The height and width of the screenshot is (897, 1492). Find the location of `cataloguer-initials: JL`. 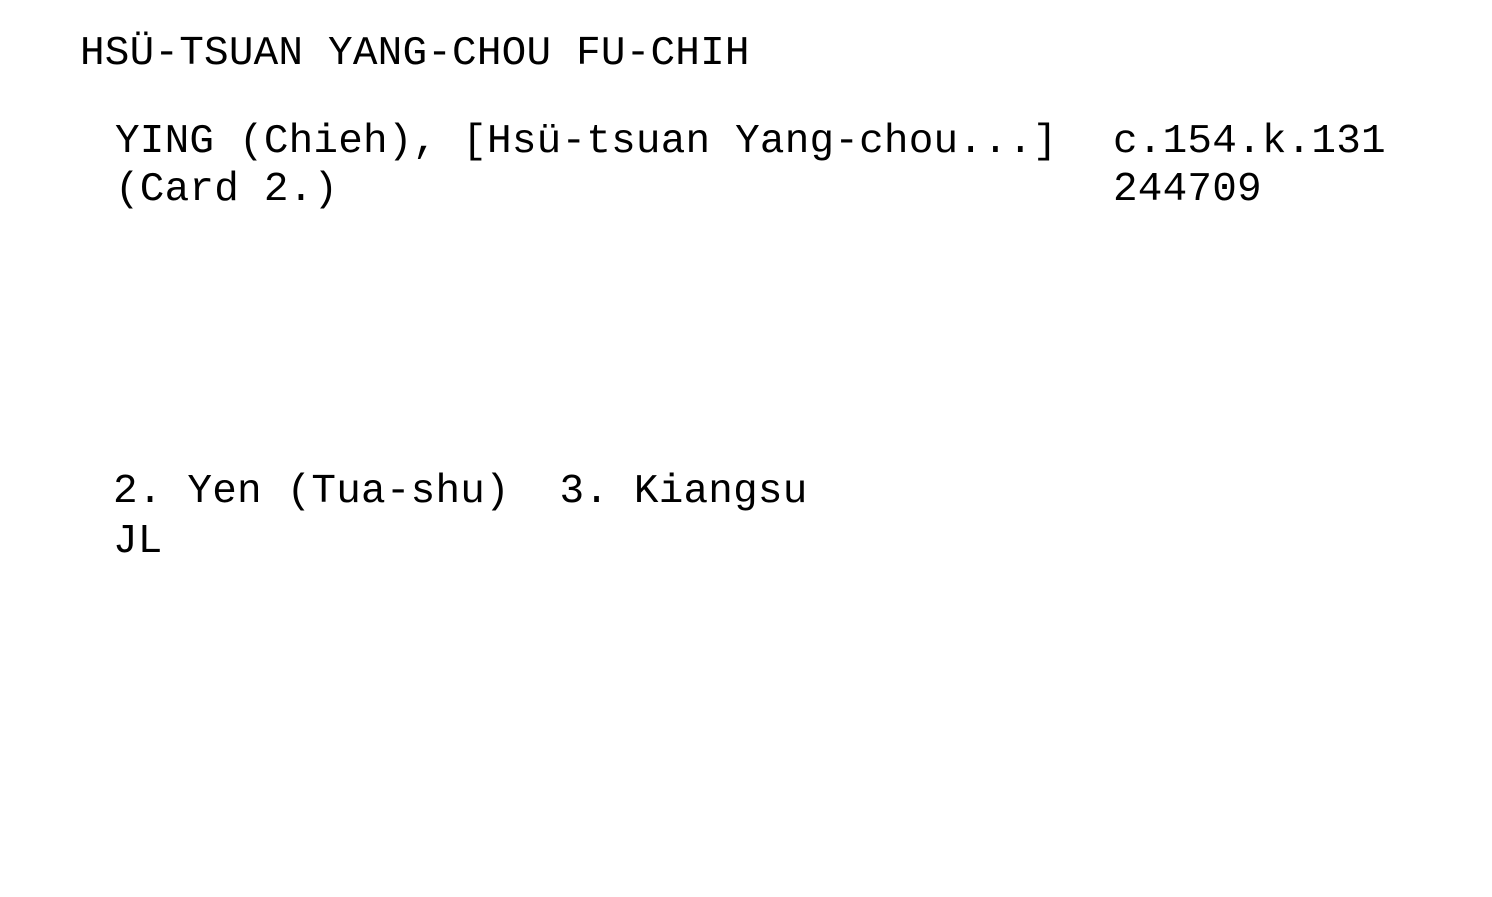

cataloguer-initials: JL is located at coordinates (138, 542).